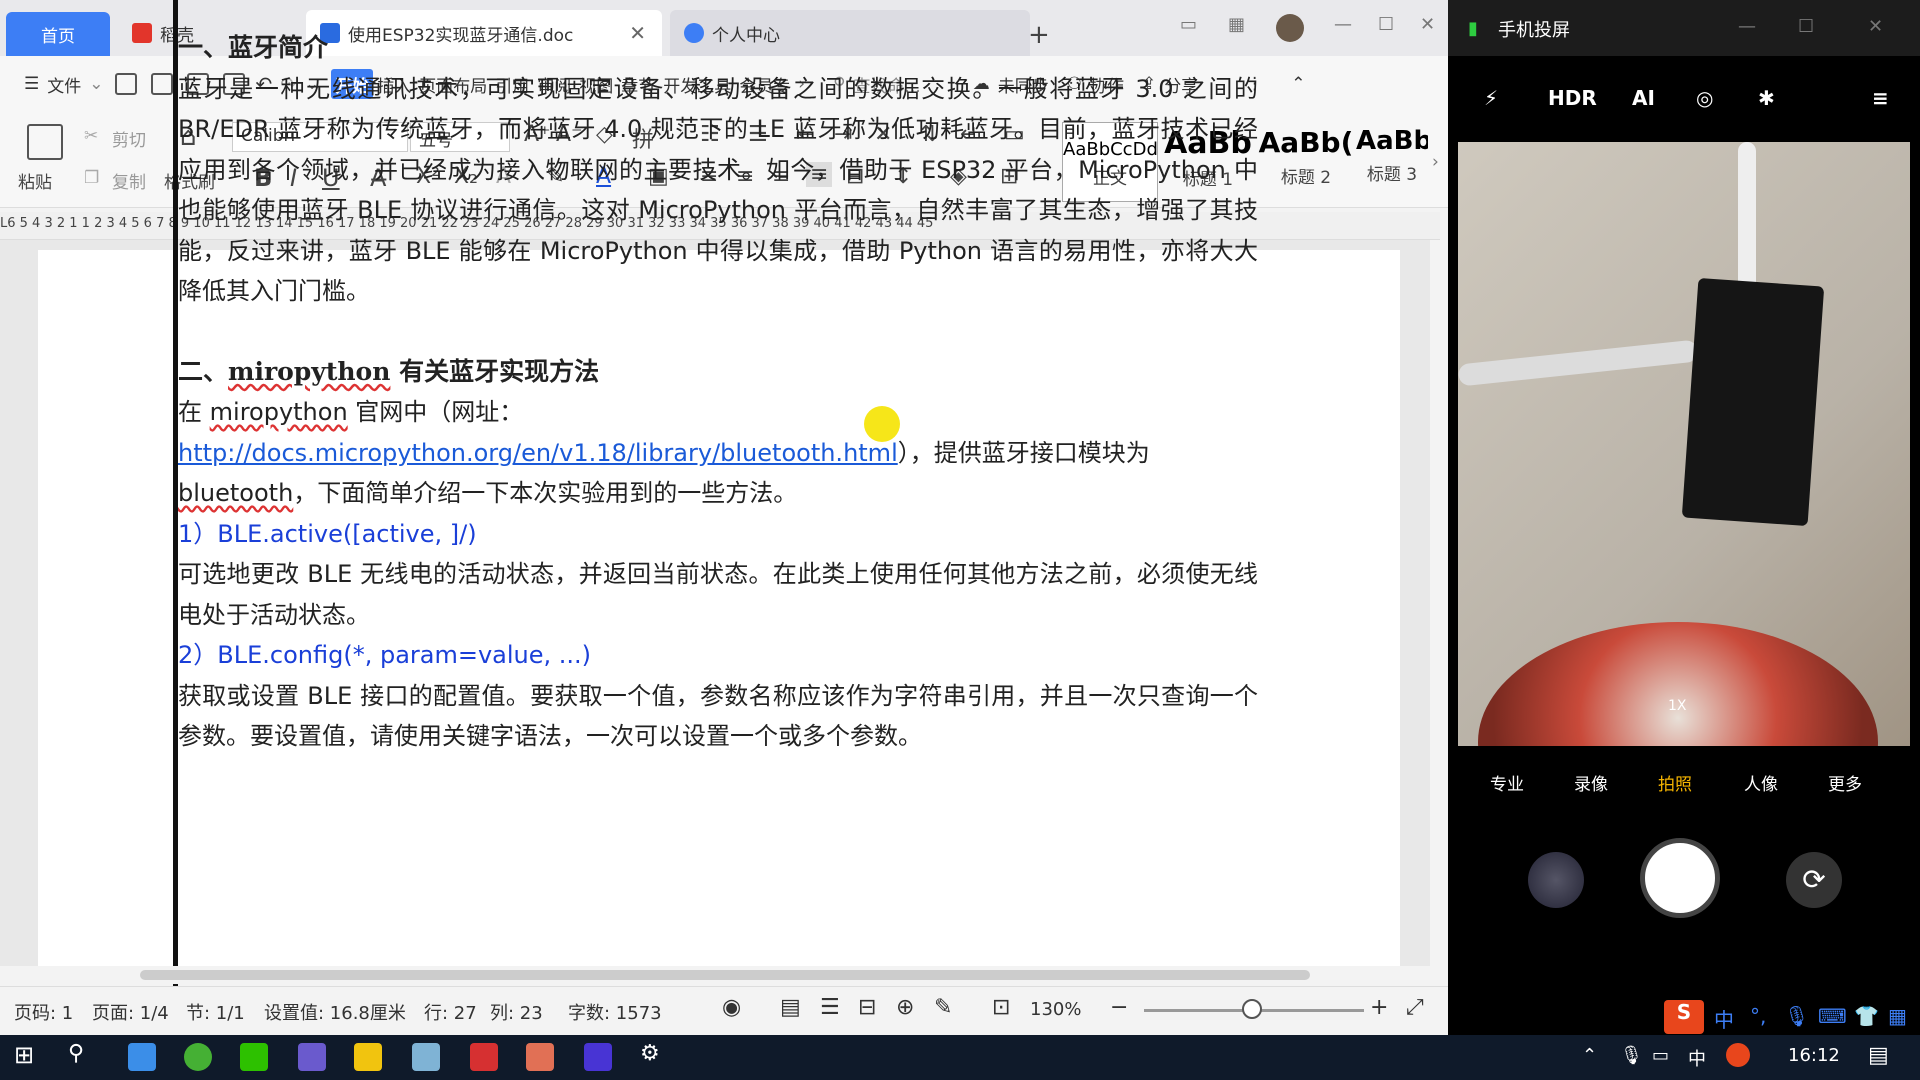 The width and height of the screenshot is (1920, 1080). I want to click on recorder-icon, so click(540, 1057).